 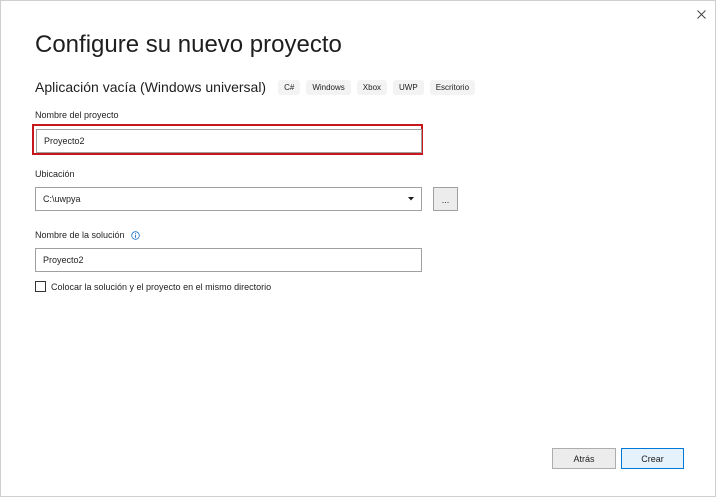 What do you see at coordinates (55, 174) in the screenshot?
I see `location-label: Ubicación` at bounding box center [55, 174].